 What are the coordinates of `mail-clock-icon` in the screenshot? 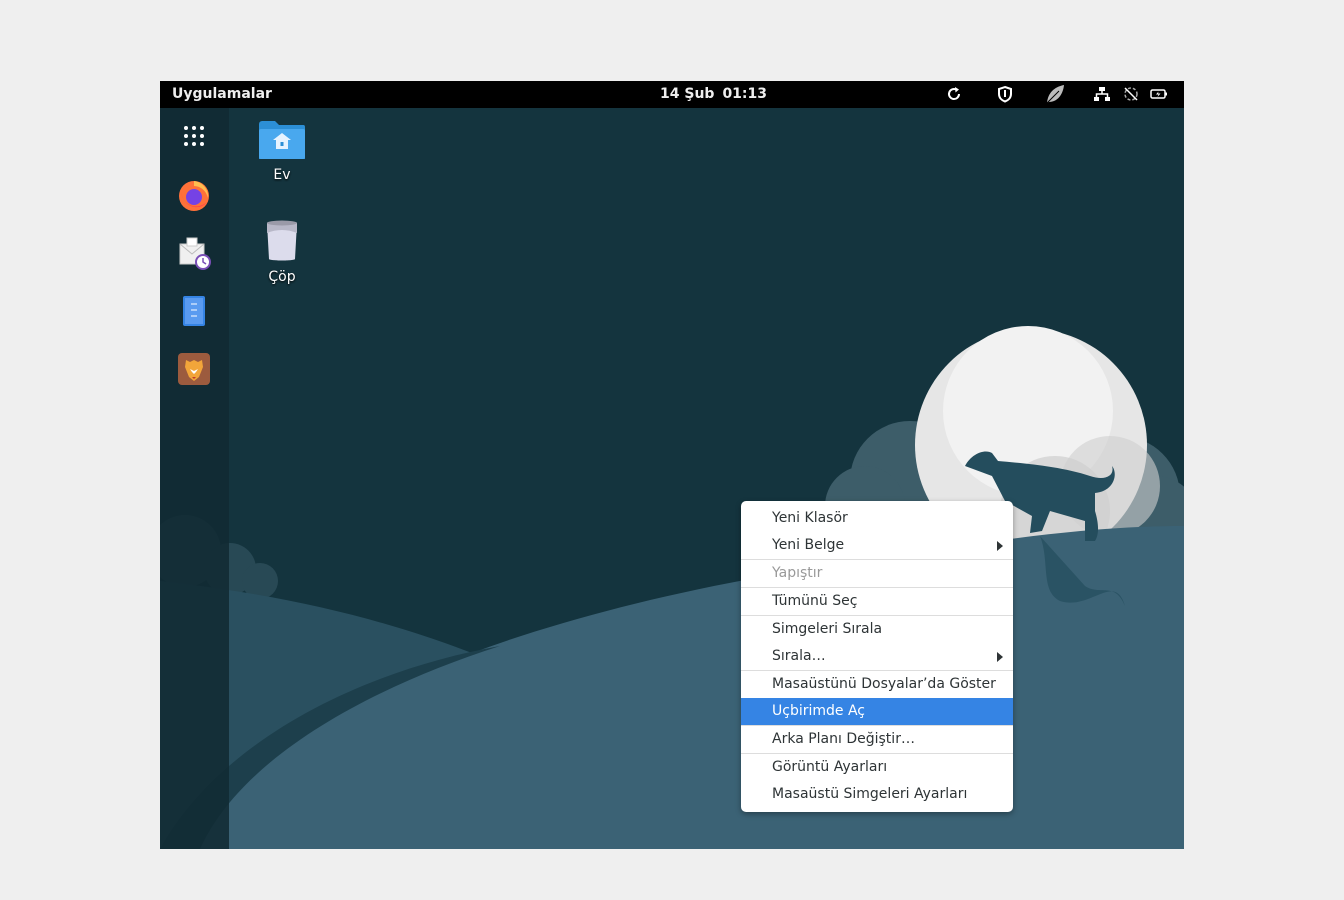 It's located at (194, 253).